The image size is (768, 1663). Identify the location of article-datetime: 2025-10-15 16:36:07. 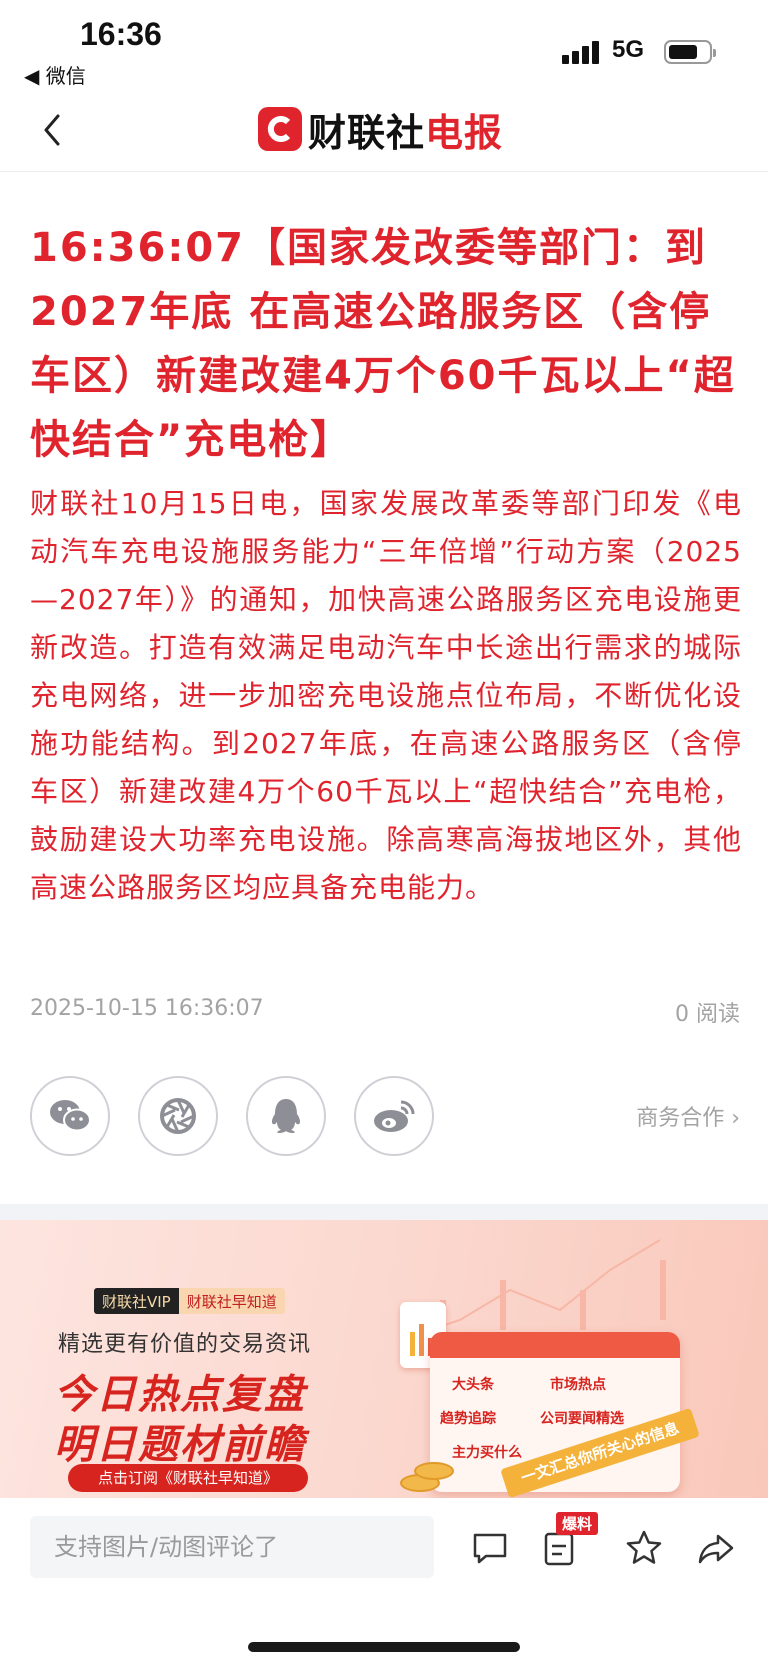
(147, 1008).